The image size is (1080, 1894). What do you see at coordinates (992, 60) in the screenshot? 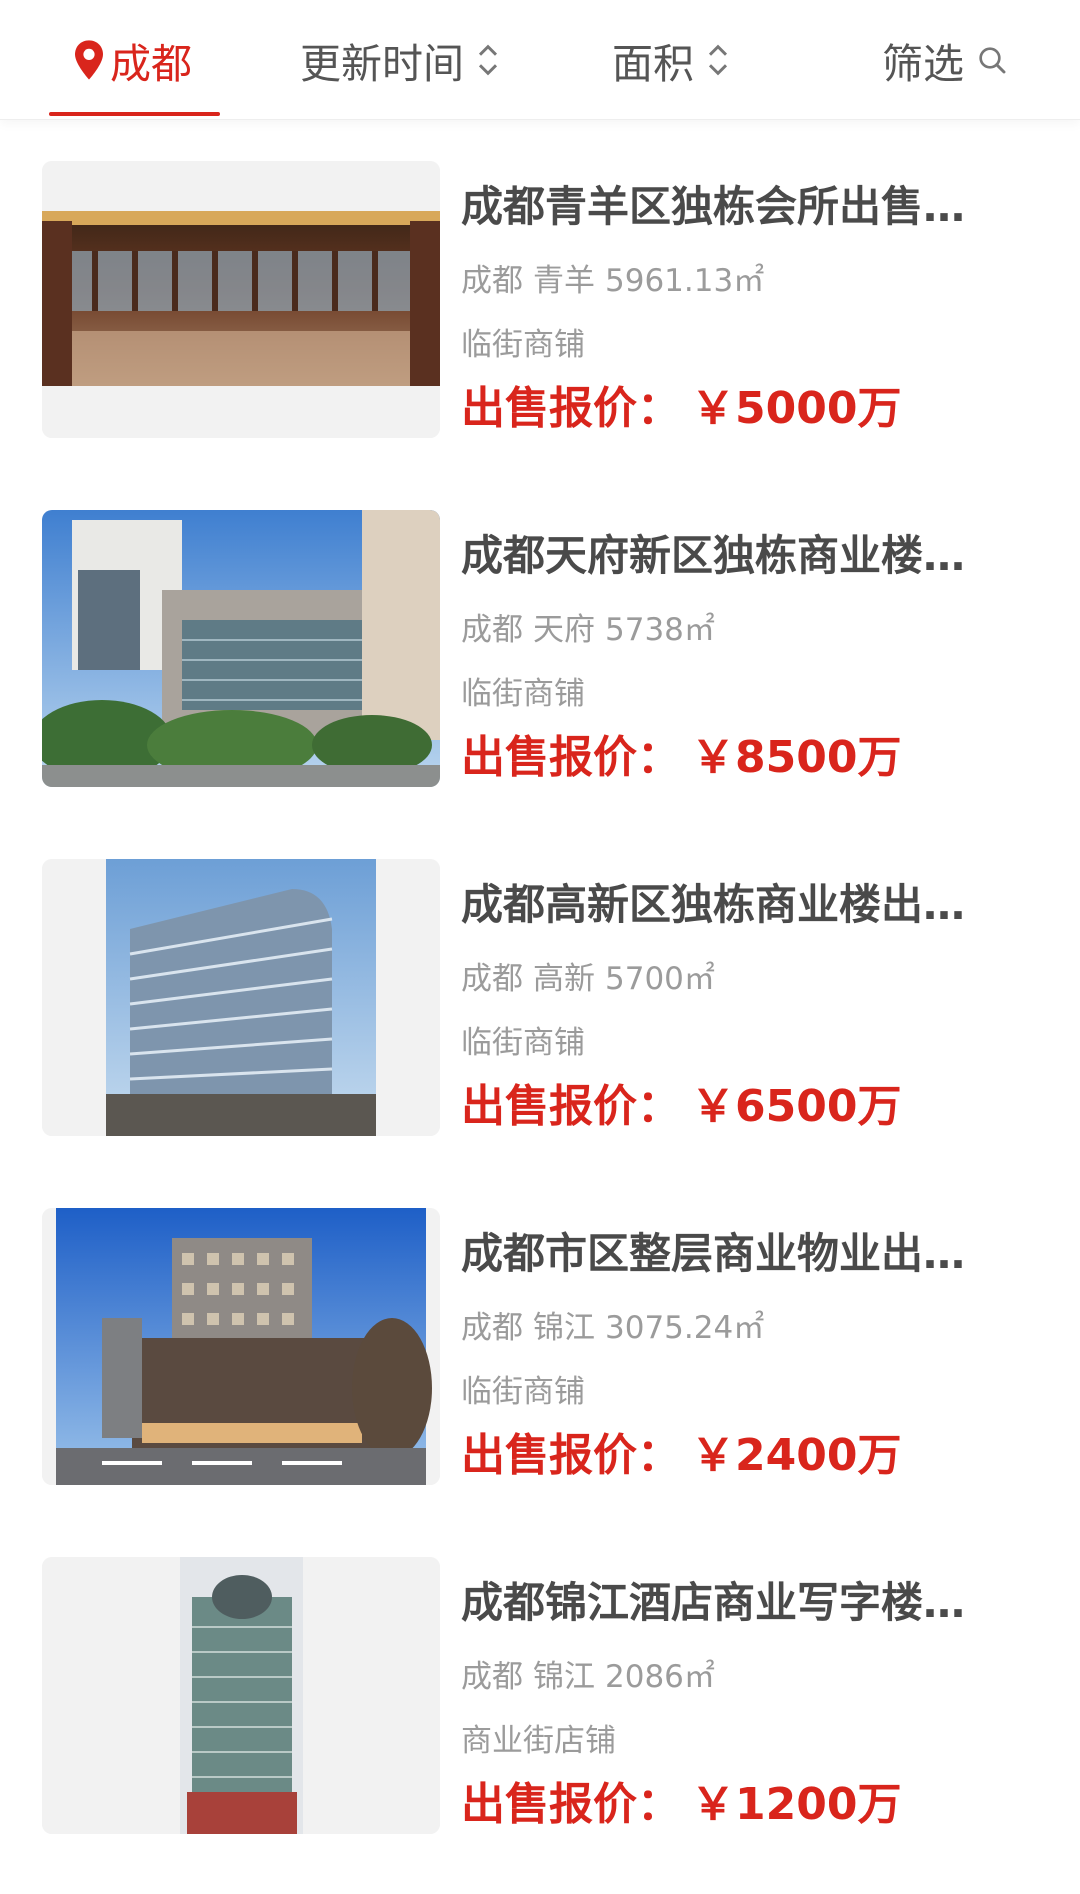
I see `search-icon` at bounding box center [992, 60].